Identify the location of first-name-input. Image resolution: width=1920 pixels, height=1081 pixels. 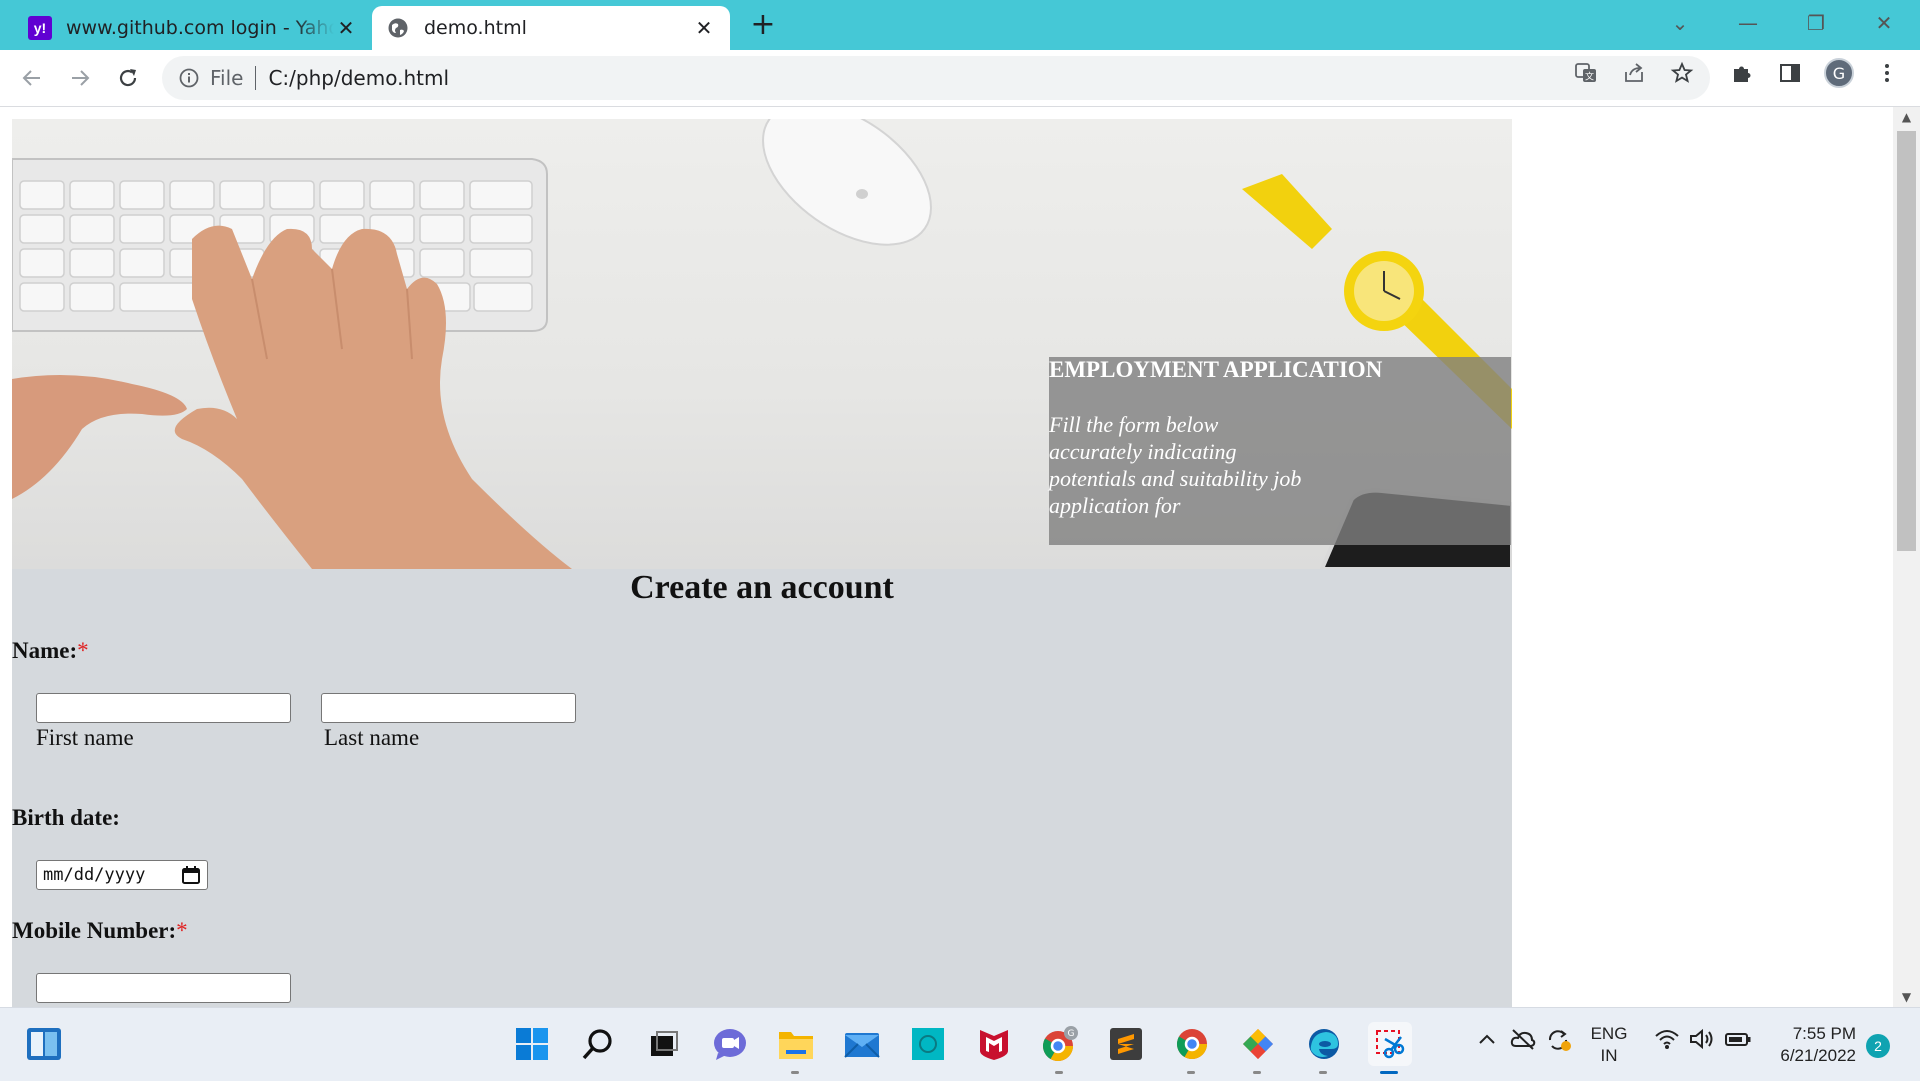
(163, 708).